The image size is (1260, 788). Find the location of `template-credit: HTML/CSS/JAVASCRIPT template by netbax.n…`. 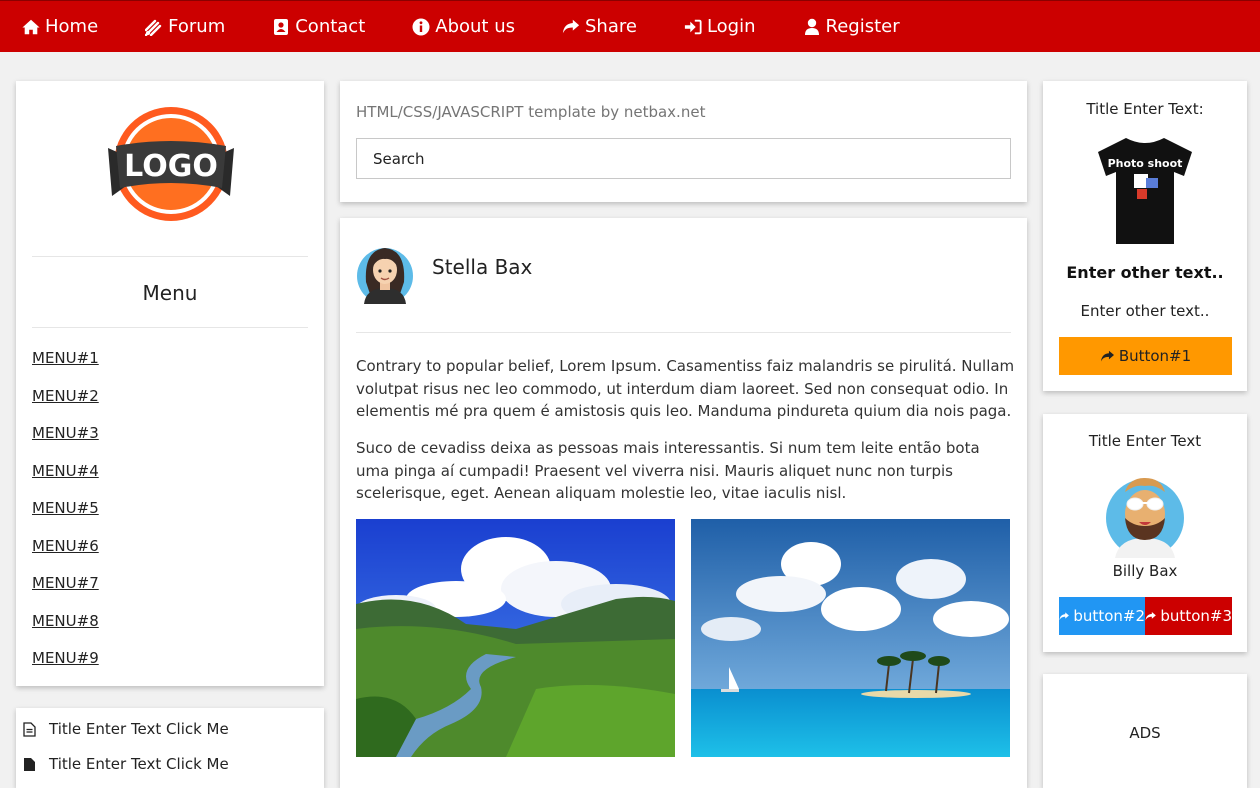

template-credit: HTML/CSS/JAVASCRIPT template by netbax.n… is located at coordinates (531, 112).